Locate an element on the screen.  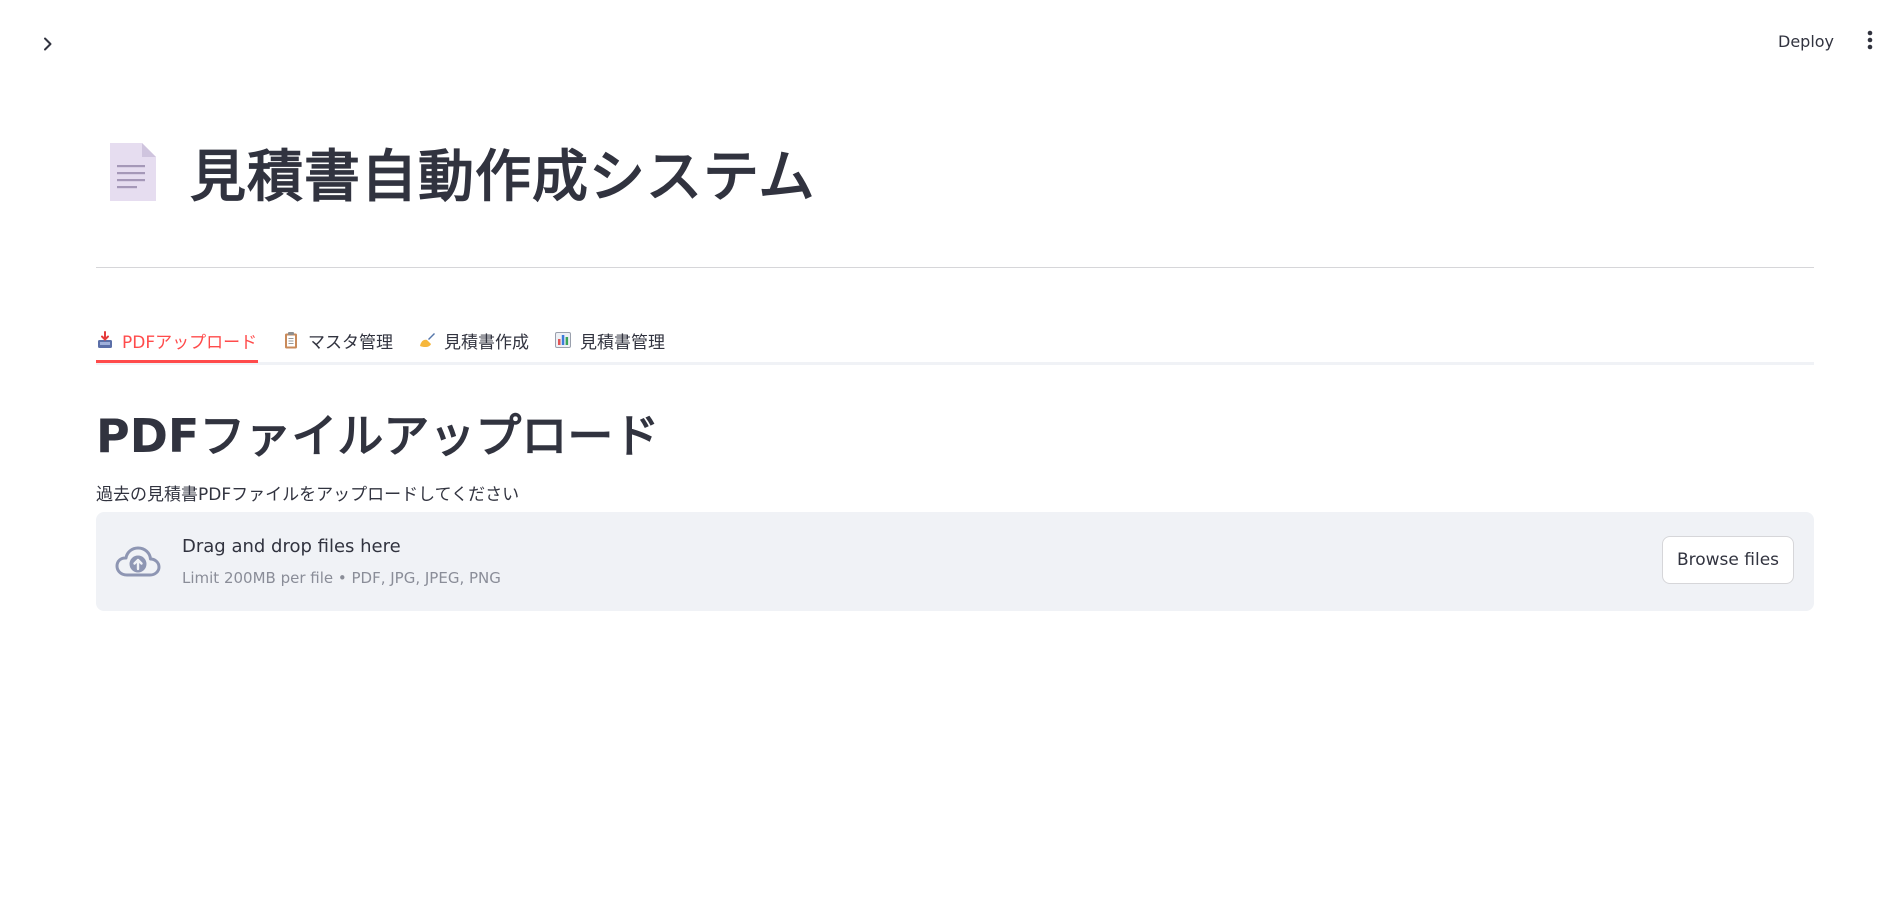
section-caption: 過去の見積書PDFファイルをアップロードしてください is located at coordinates (308, 495).